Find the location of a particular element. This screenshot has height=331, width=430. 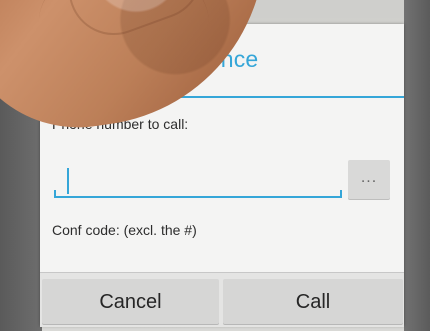

cancel-button: Cancel is located at coordinates (130, 302).